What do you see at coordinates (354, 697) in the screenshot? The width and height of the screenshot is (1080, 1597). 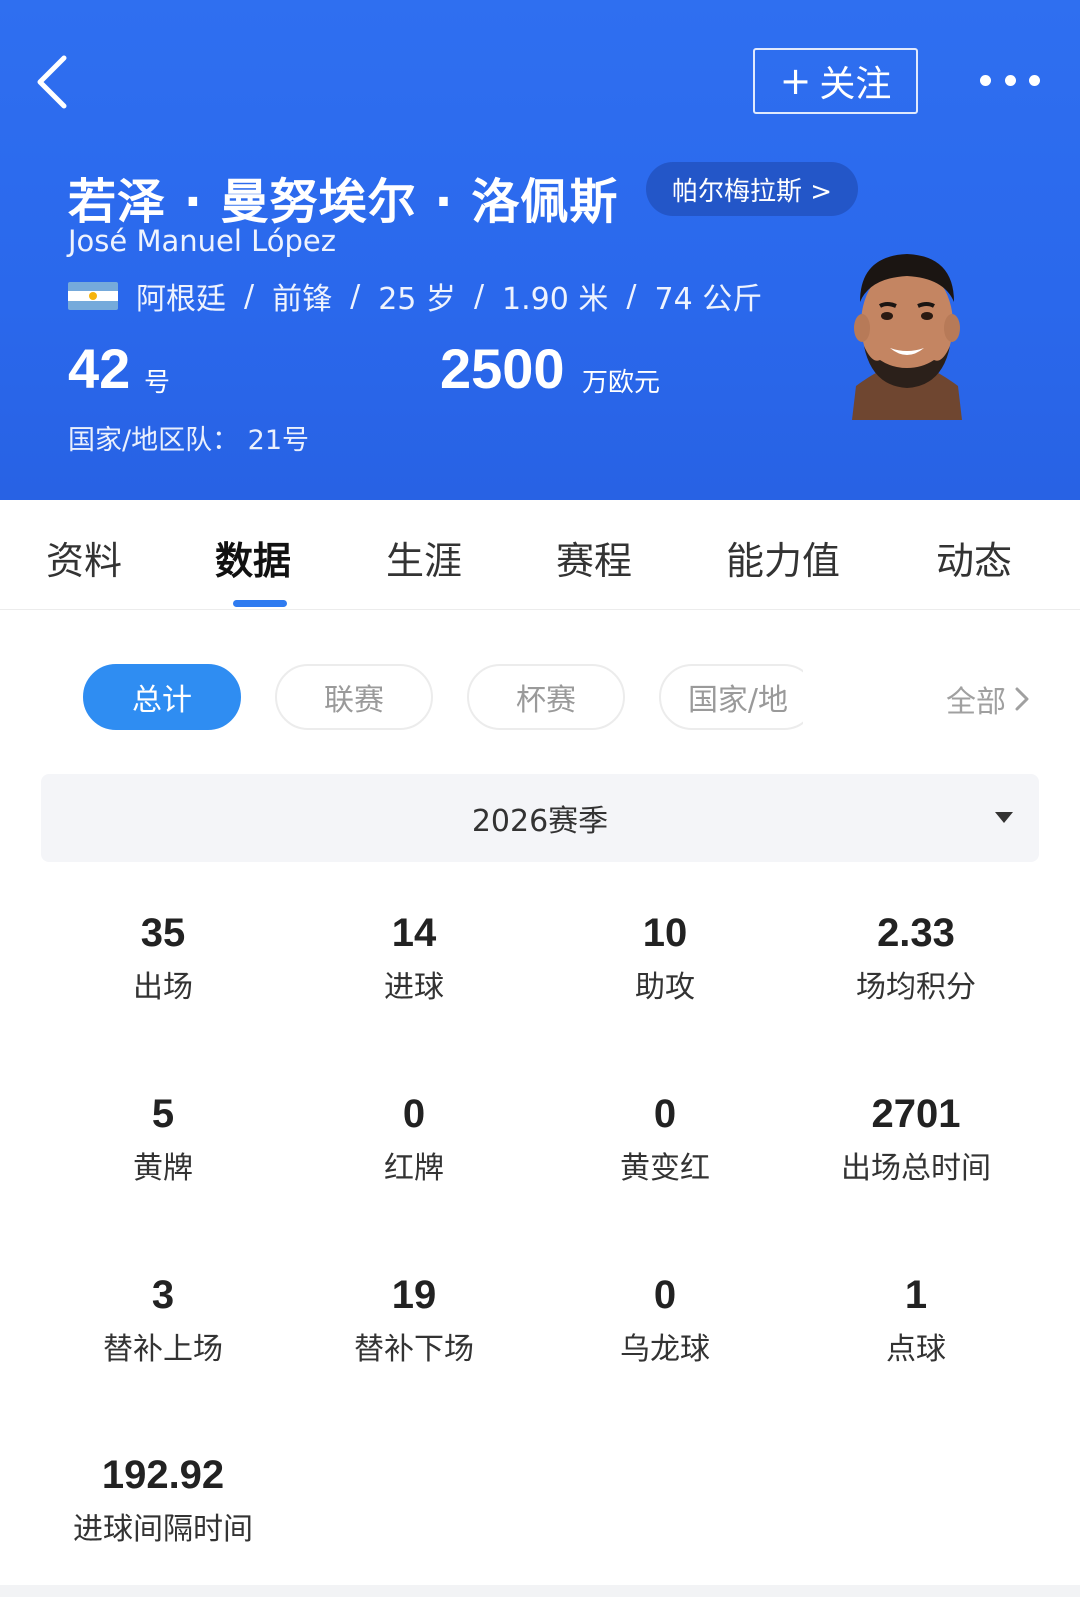 I see `chip-league: 联赛` at bounding box center [354, 697].